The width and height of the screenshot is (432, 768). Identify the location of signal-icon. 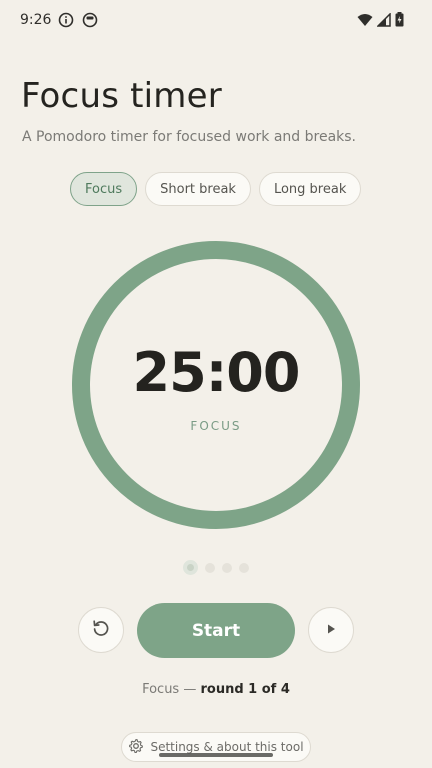
(384, 19).